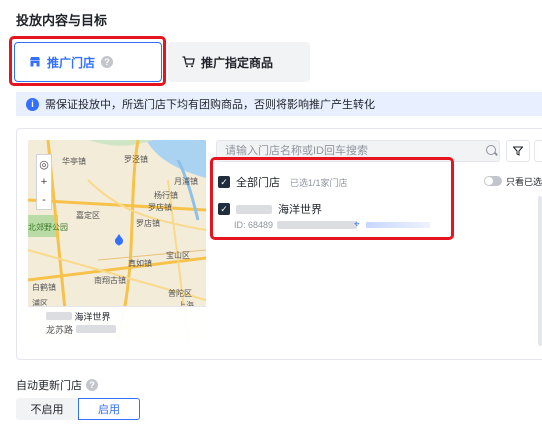 The image size is (542, 436). I want to click on auto-update-label: 自动更新门店, so click(49, 386).